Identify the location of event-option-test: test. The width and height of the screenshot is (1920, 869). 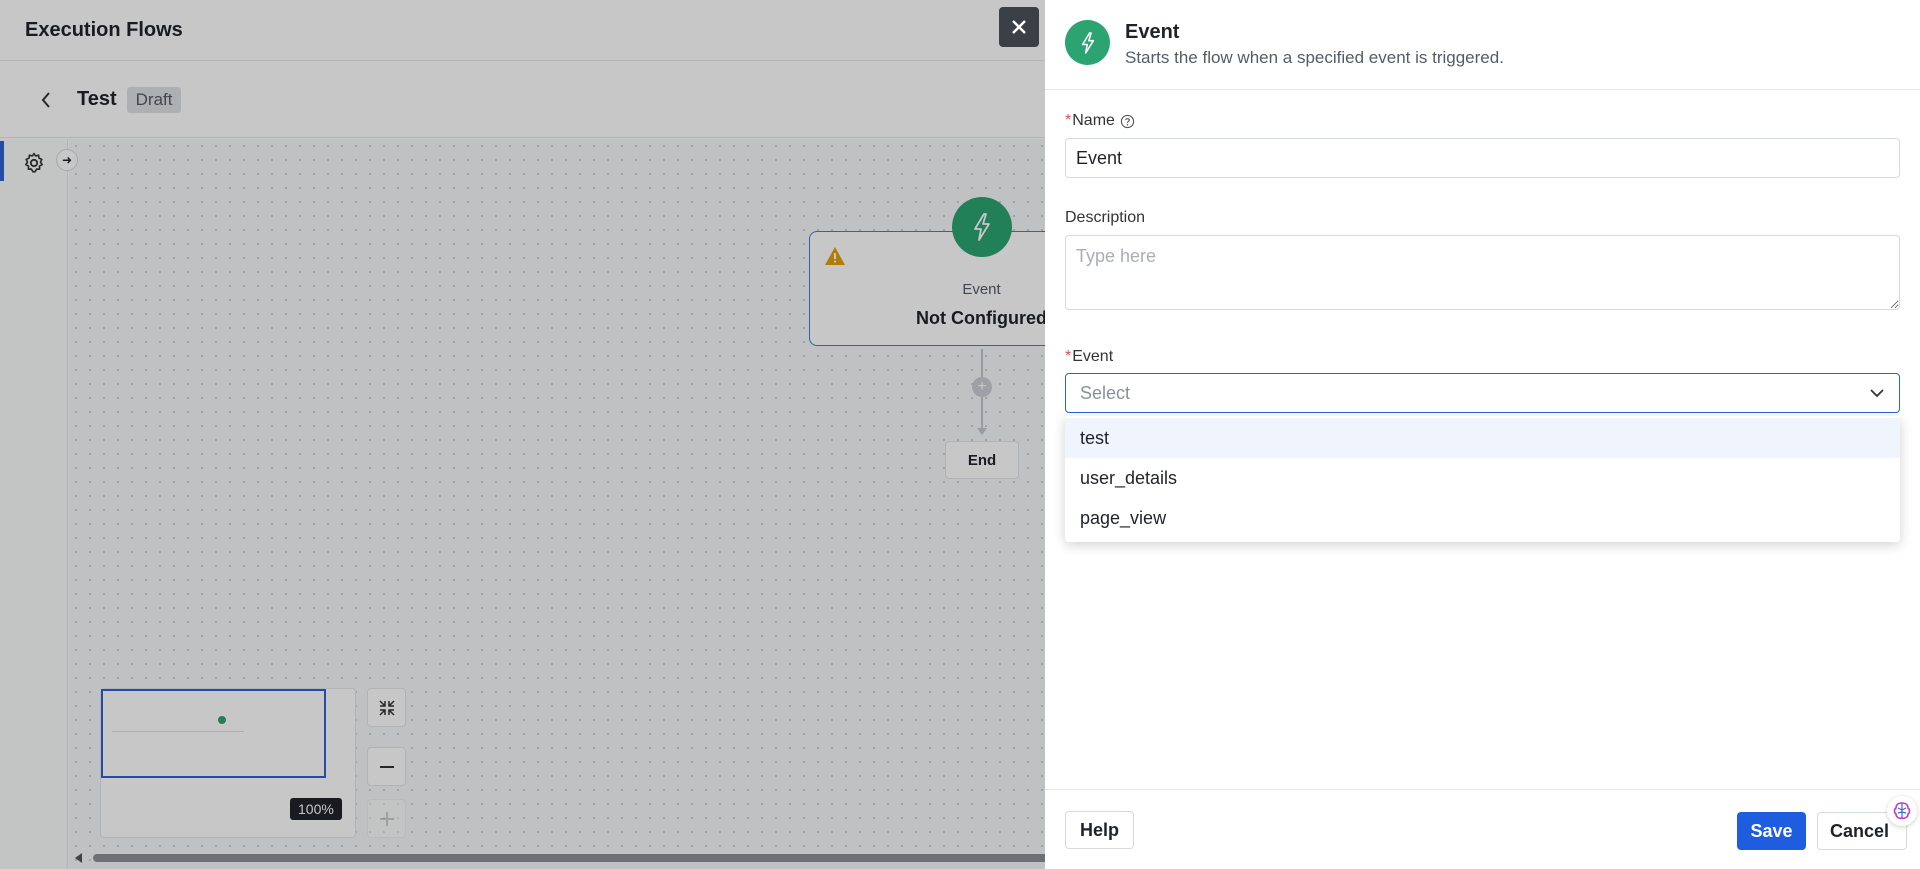
(1482, 438).